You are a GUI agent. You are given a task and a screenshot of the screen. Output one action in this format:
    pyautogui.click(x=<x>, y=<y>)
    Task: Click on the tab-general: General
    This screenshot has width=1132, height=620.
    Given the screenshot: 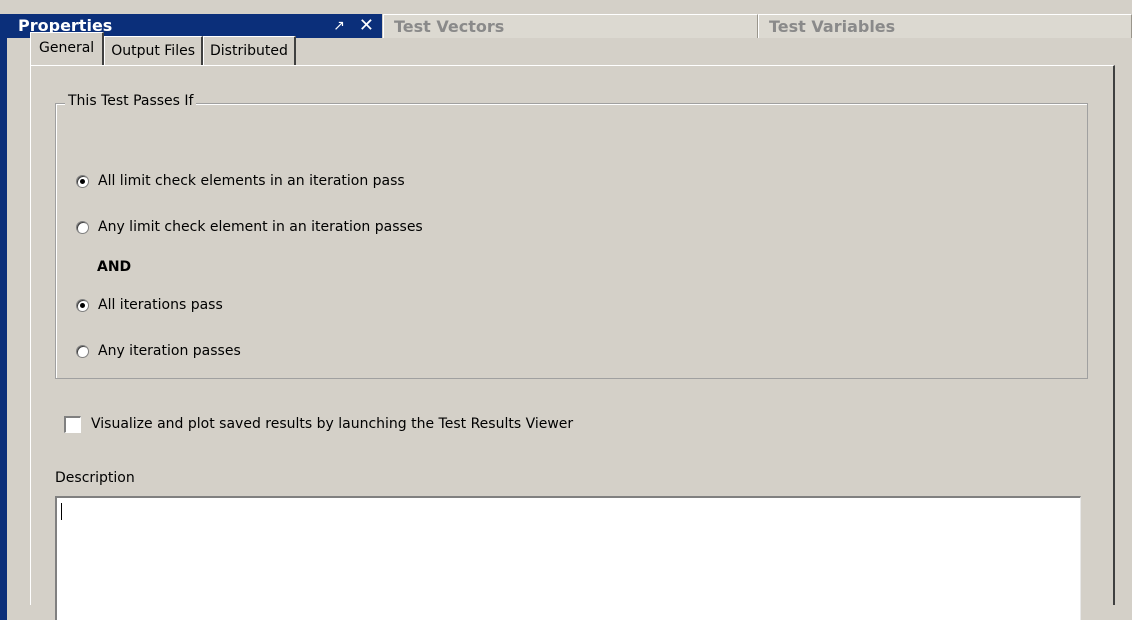 What is the action you would take?
    pyautogui.click(x=67, y=49)
    